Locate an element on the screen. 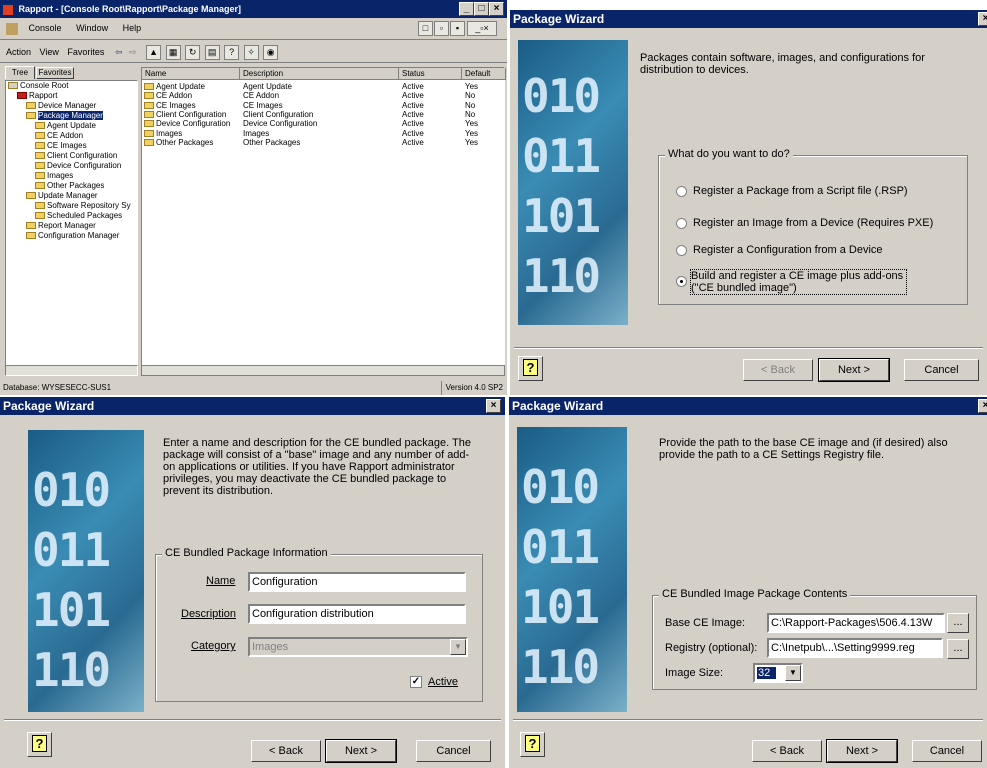 This screenshot has height=768, width=987. list-hscroll is located at coordinates (323, 370).